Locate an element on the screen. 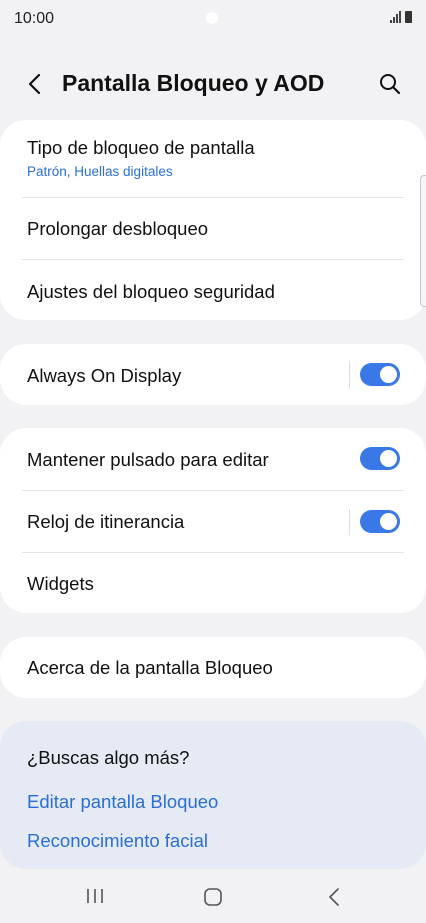 The image size is (426, 923). aod-card: Always On Display is located at coordinates (213, 374).